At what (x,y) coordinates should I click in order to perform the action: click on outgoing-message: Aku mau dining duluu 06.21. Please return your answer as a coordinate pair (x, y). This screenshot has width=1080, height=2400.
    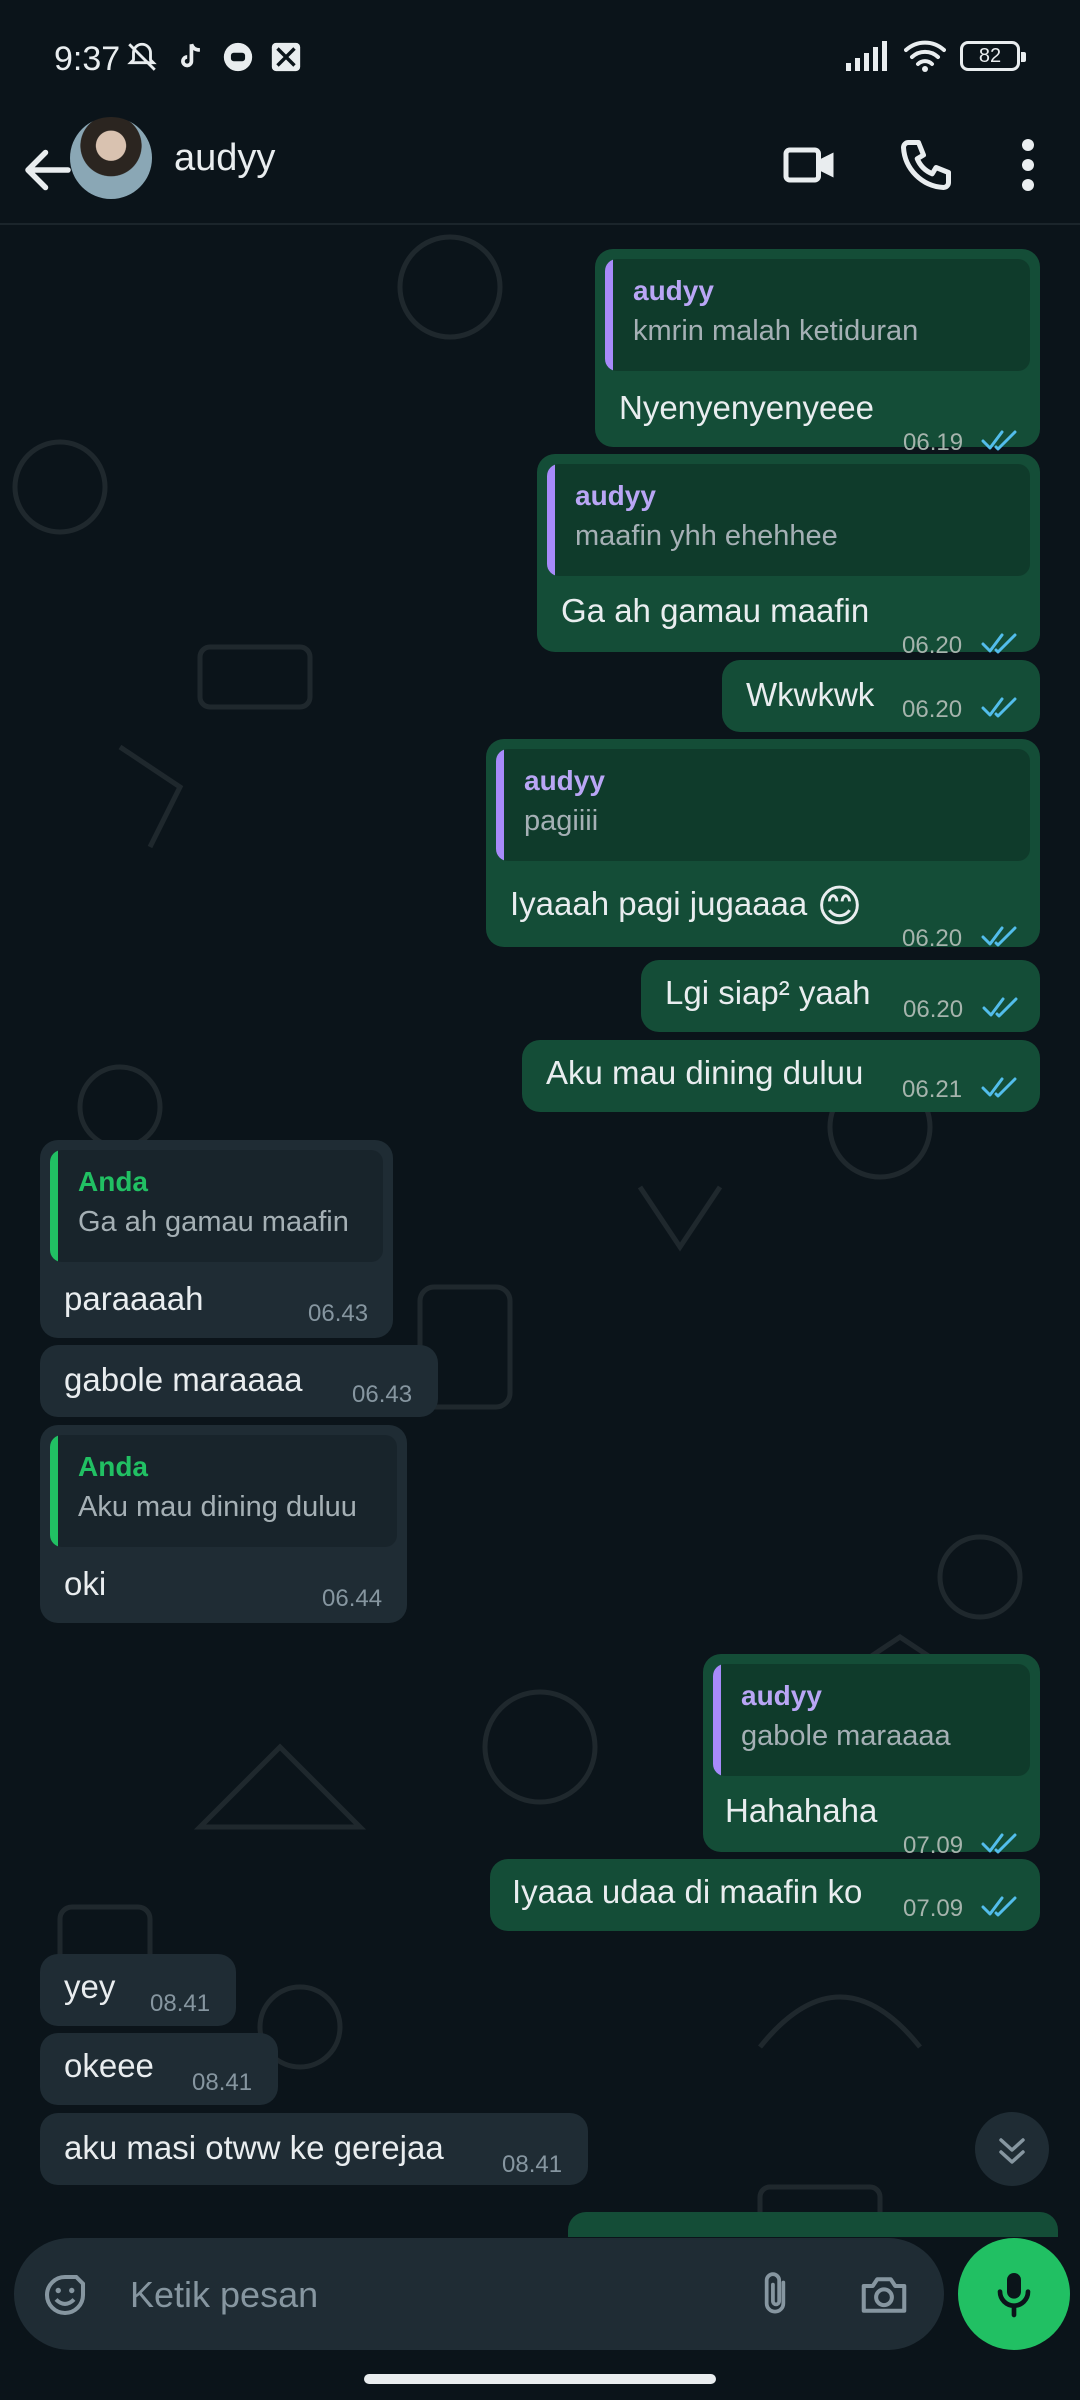
    Looking at the image, I should click on (781, 1076).